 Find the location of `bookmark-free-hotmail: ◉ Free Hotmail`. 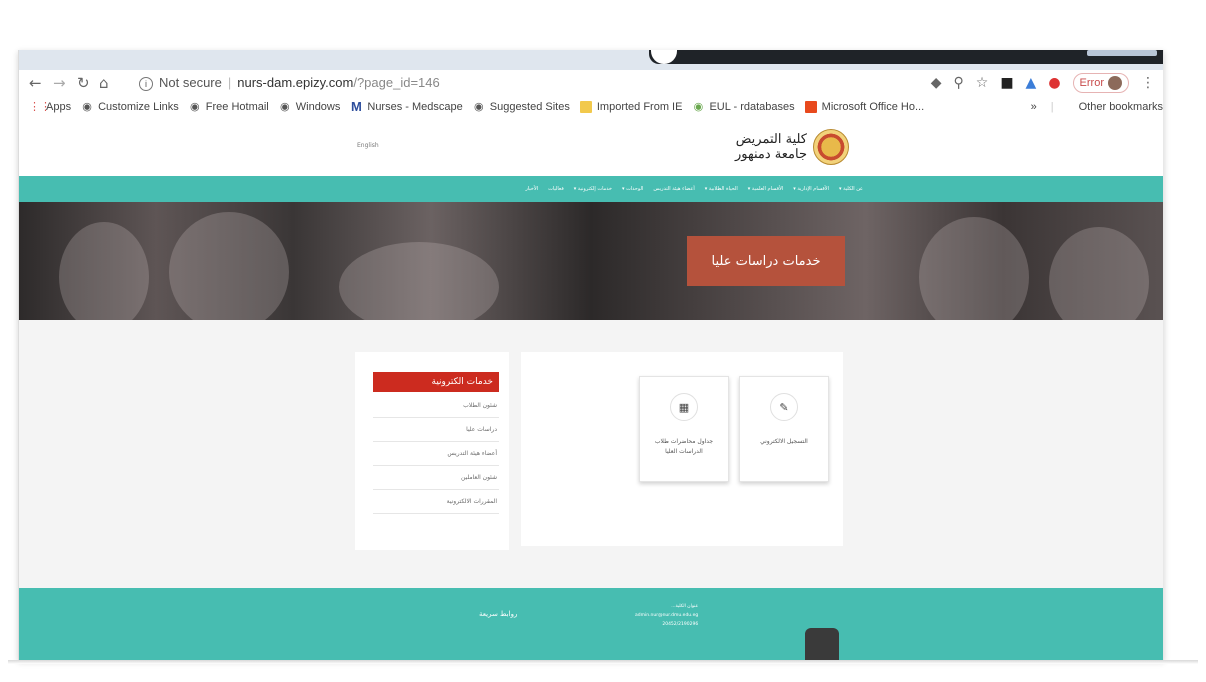

bookmark-free-hotmail: ◉ Free Hotmail is located at coordinates (229, 107).